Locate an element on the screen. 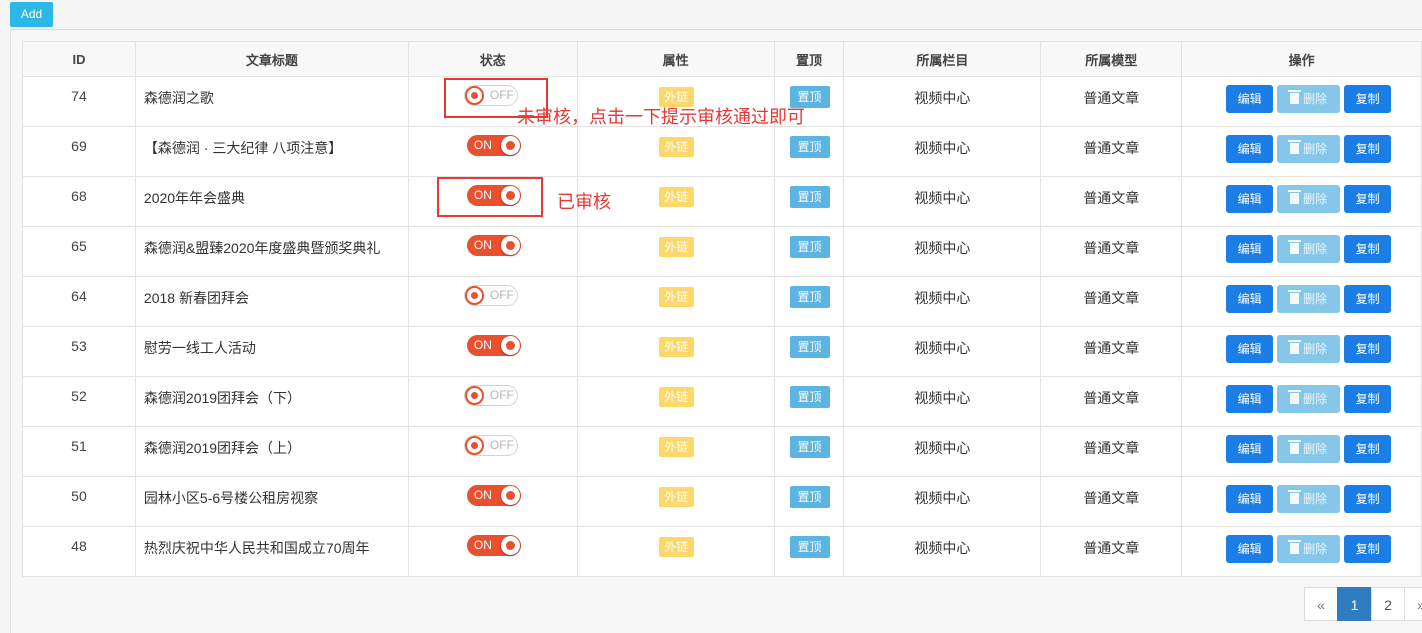 The width and height of the screenshot is (1422, 633). column-header-top: 置顶 is located at coordinates (809, 59).